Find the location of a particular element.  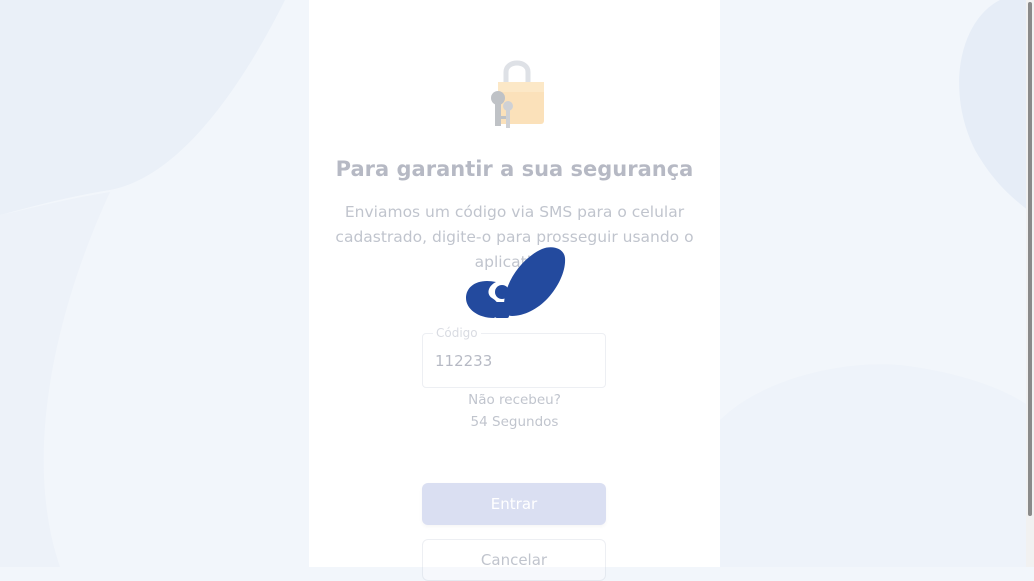

app-logo-icon is located at coordinates (516, 282).